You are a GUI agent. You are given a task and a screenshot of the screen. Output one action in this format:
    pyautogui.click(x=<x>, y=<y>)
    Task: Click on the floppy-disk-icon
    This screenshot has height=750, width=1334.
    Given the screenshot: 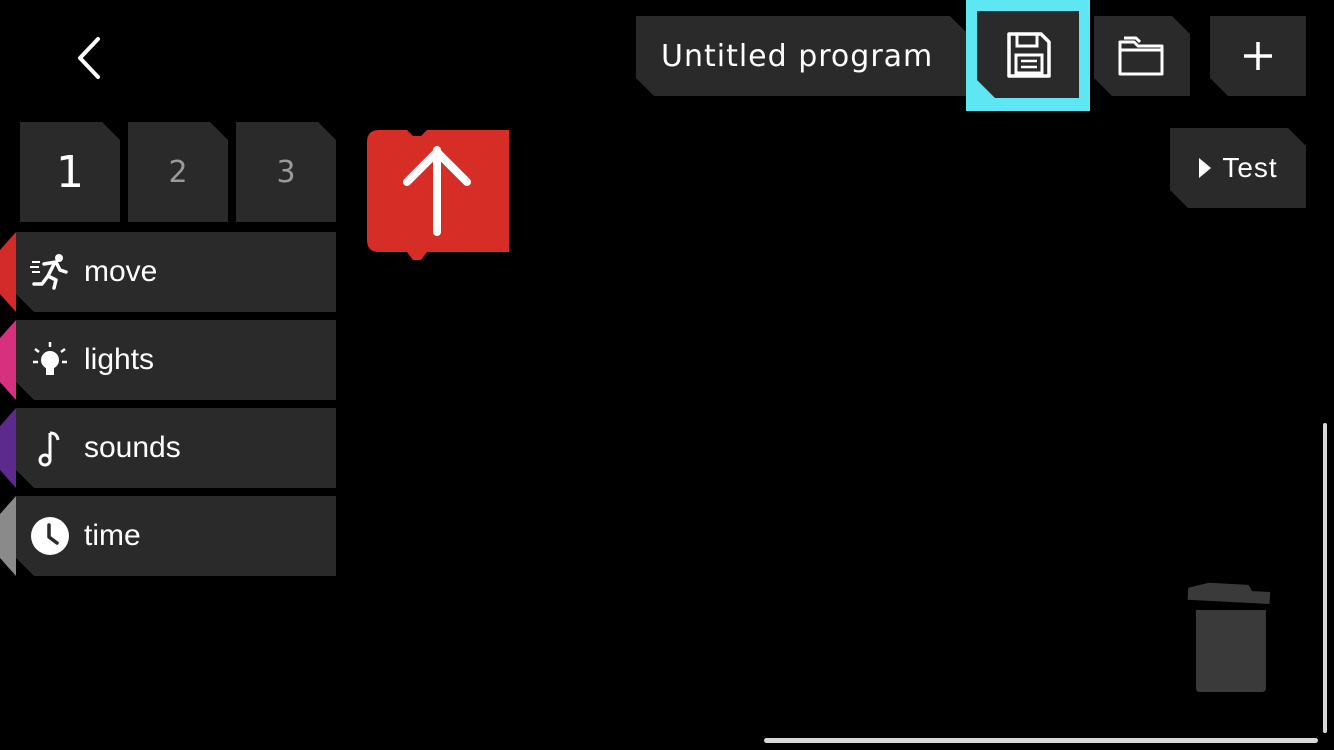 What is the action you would take?
    pyautogui.click(x=1028, y=55)
    